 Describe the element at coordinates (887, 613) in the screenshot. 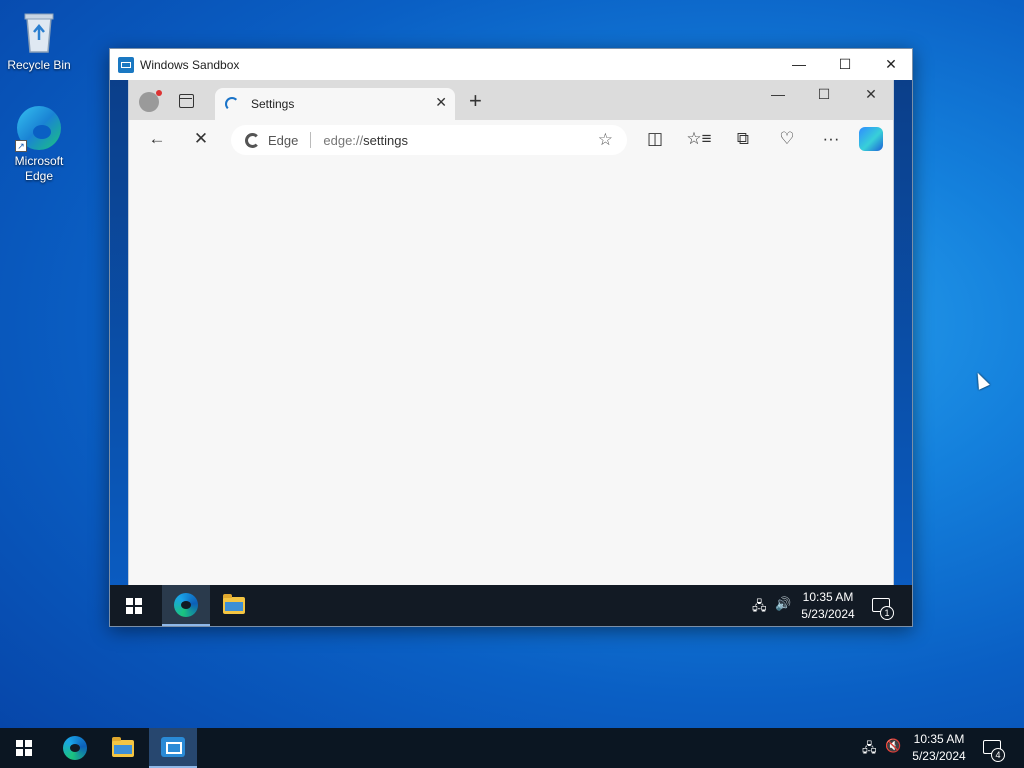

I see `sandbox-notification-badge: 1` at that location.